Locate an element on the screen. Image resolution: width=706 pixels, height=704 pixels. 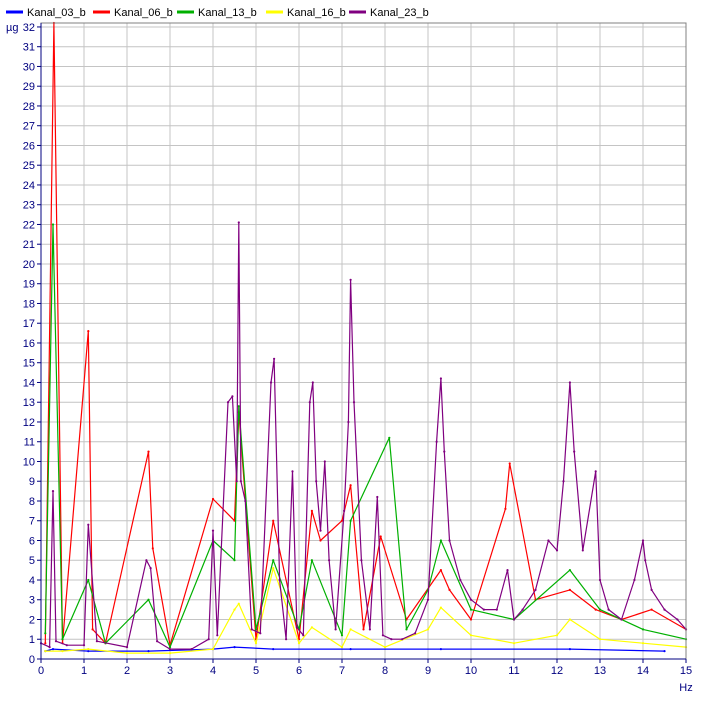
legend-item: Kanal_13_b is located at coordinates (217, 13).